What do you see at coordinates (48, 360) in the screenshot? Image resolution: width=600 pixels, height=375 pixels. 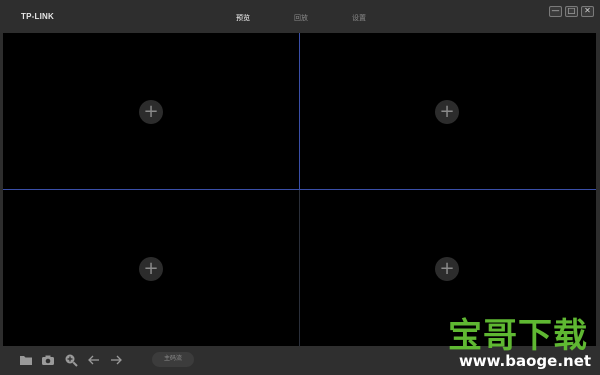 I see `camera-icon` at bounding box center [48, 360].